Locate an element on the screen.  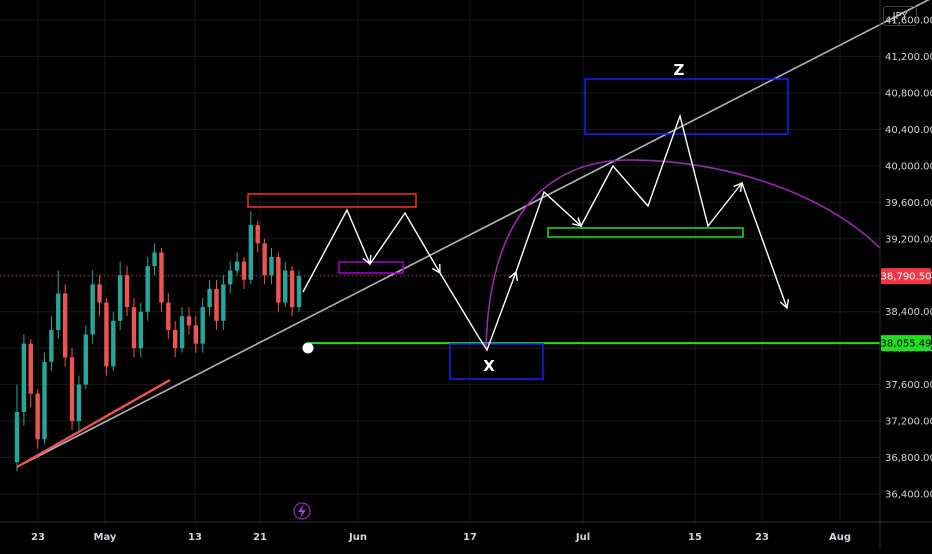
currency-label: JPY is located at coordinates (900, 16).